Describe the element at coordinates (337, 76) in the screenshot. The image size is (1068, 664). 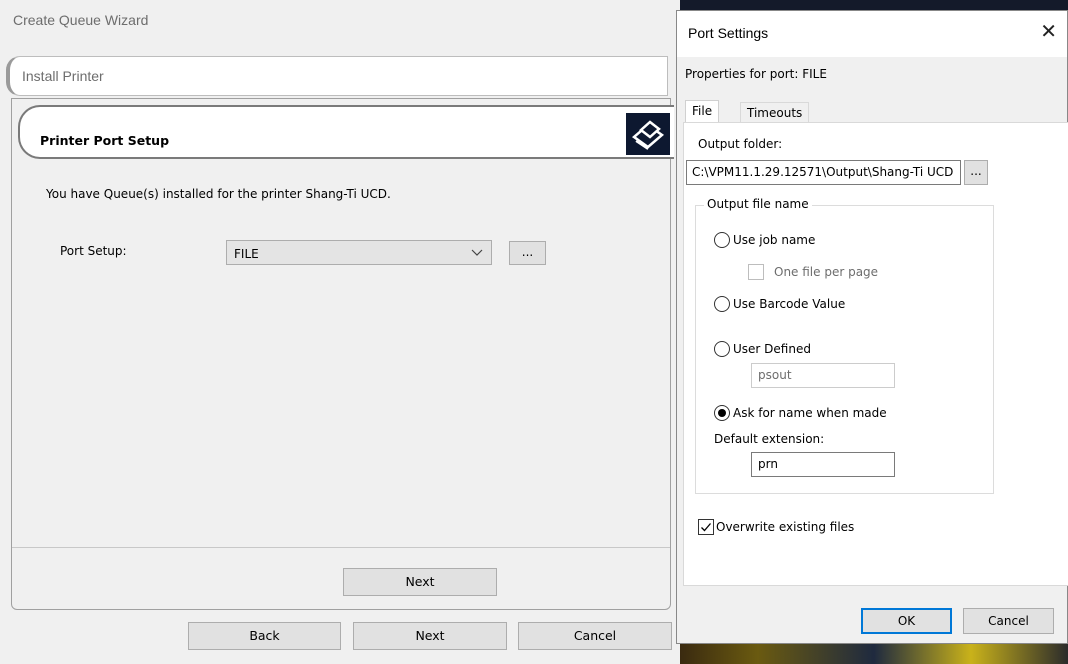
I see `install-printer-step: Install Printer` at that location.